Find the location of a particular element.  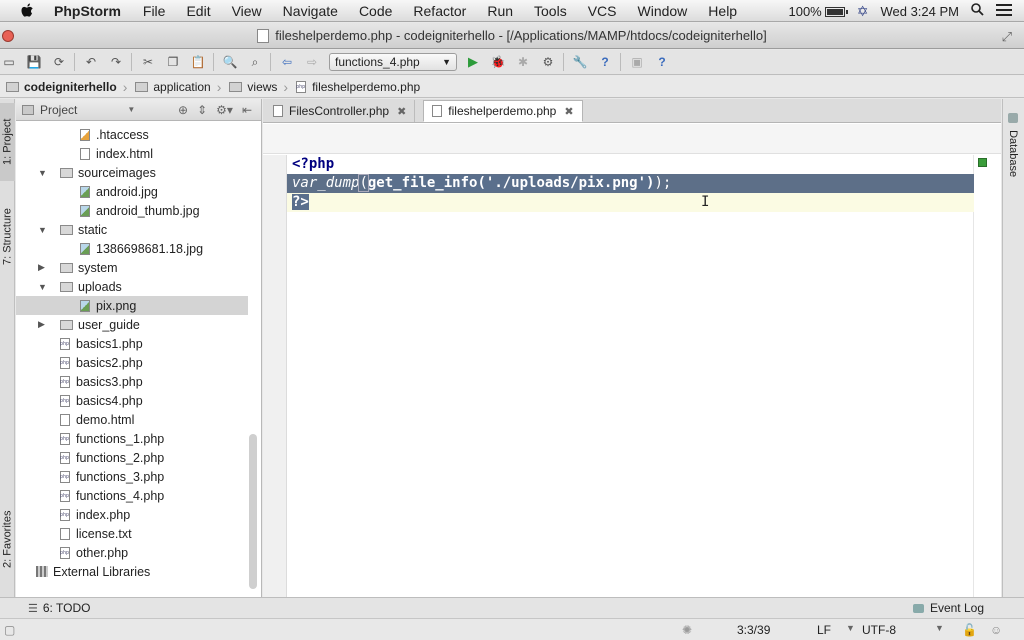

menu-app-name: PhpStorm is located at coordinates (87, 11).